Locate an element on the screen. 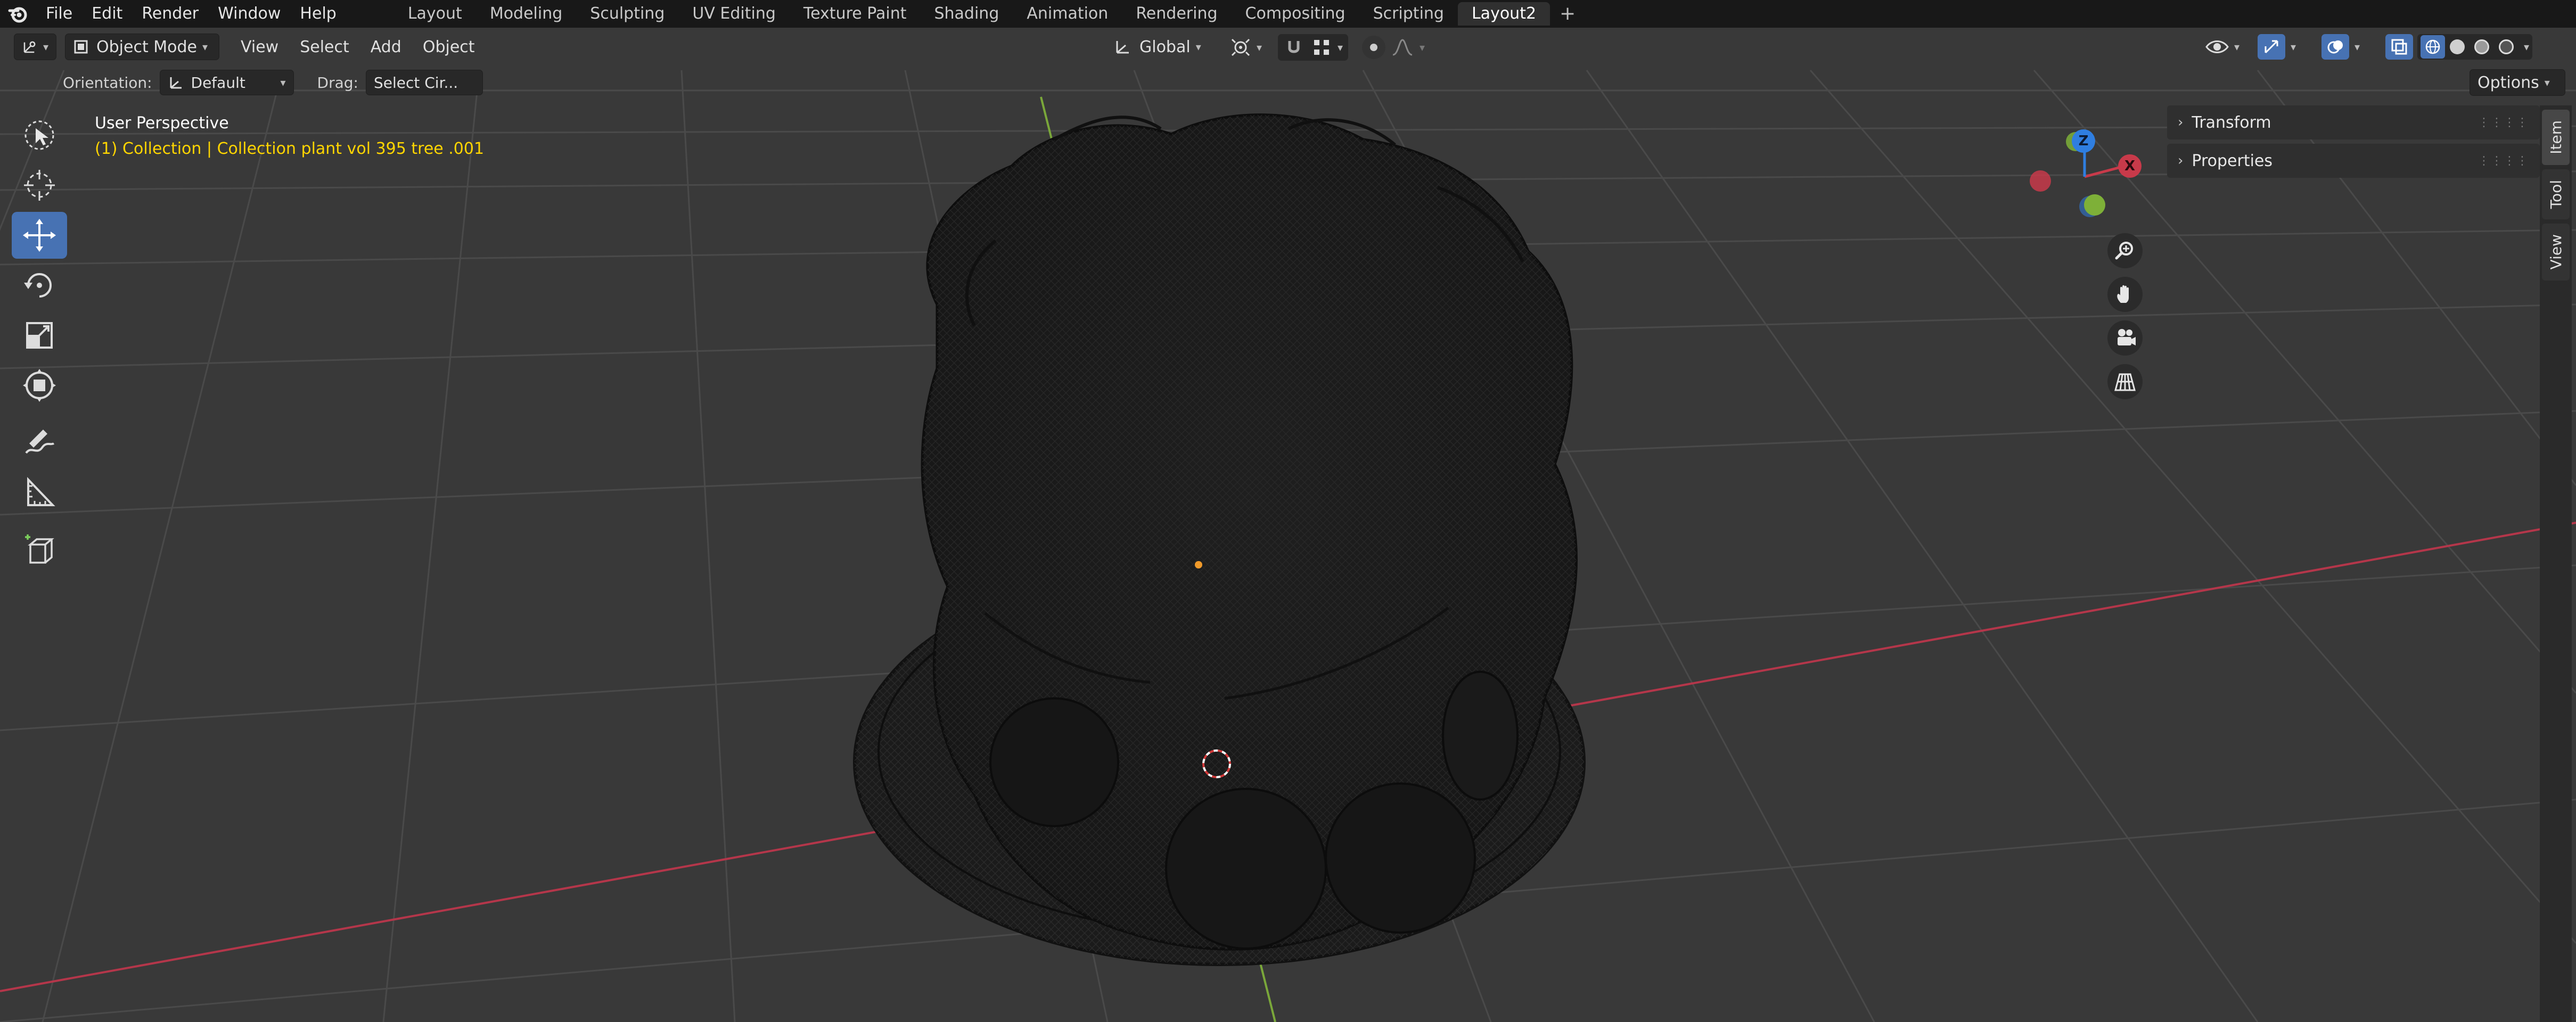 The image size is (2576, 1022). menu-window: Window is located at coordinates (249, 14).